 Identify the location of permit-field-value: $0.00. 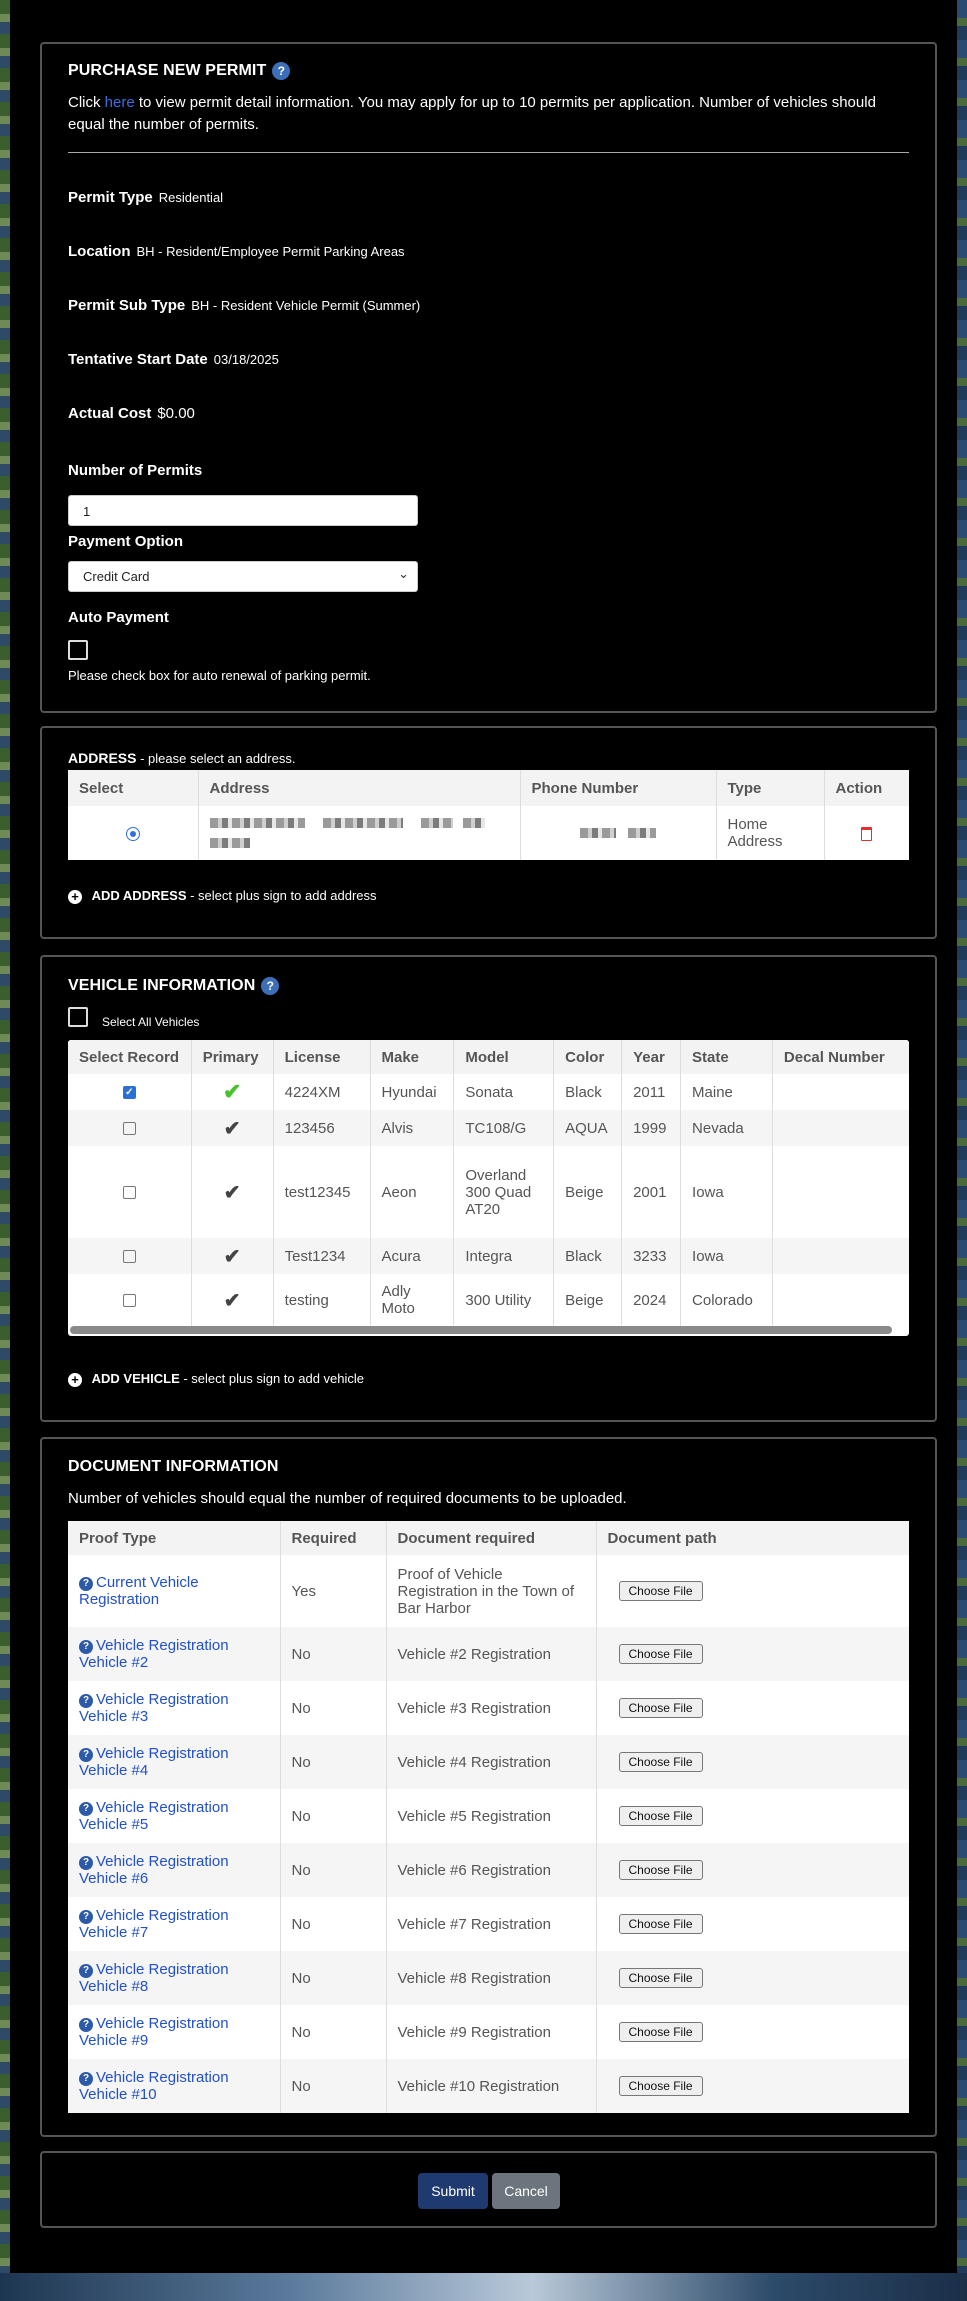
(176, 413).